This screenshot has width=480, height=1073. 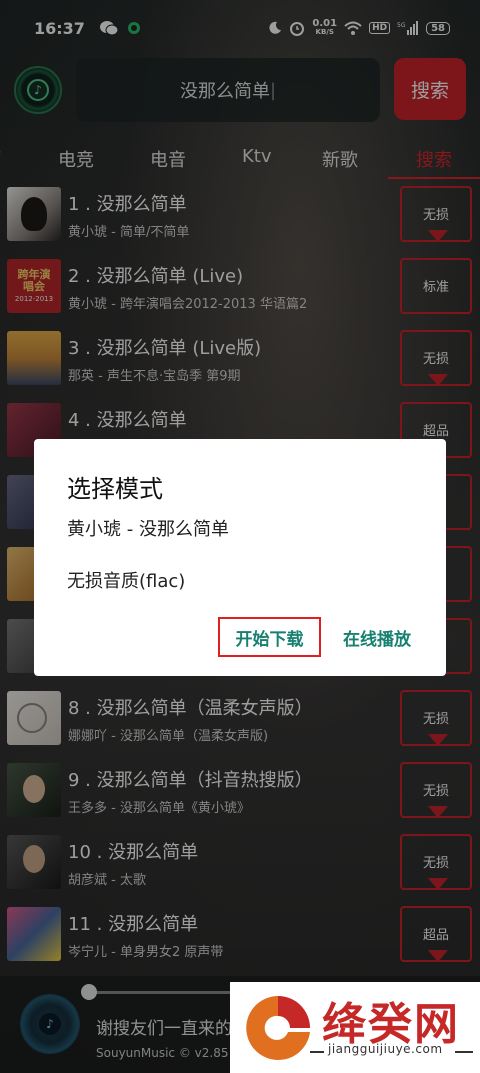 What do you see at coordinates (115, 489) in the screenshot?
I see `dialog-title: 选择模式` at bounding box center [115, 489].